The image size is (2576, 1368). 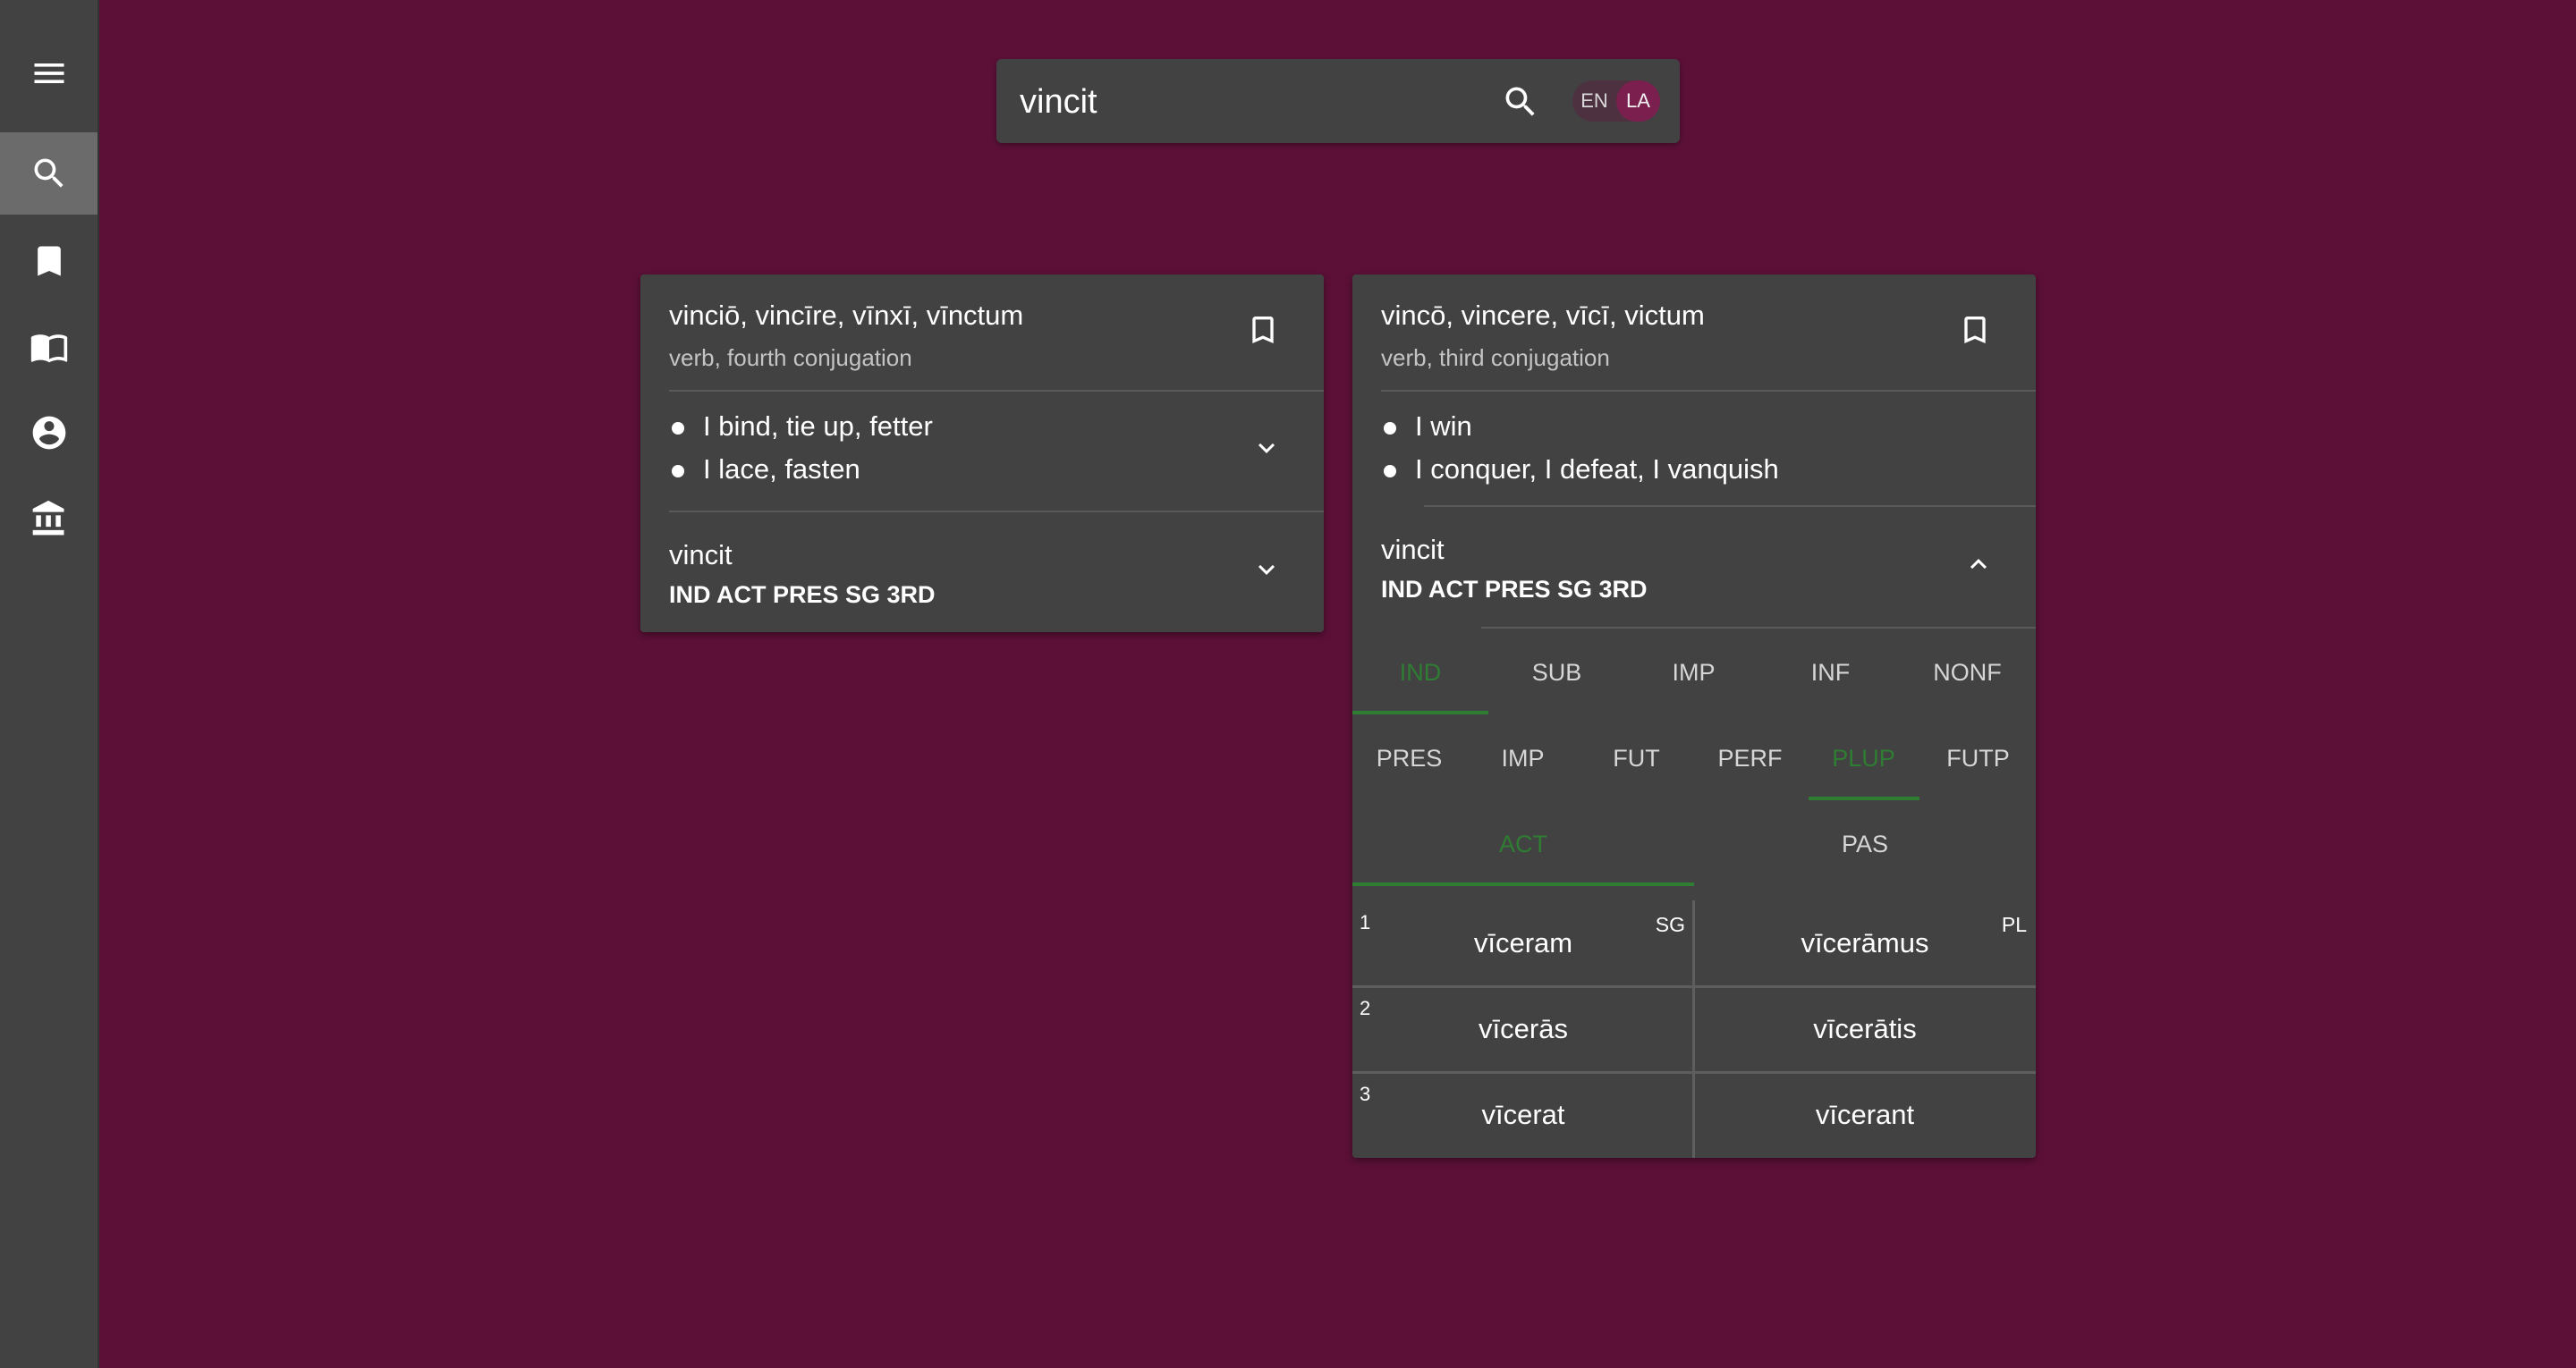 I want to click on menu-icon, so click(x=49, y=73).